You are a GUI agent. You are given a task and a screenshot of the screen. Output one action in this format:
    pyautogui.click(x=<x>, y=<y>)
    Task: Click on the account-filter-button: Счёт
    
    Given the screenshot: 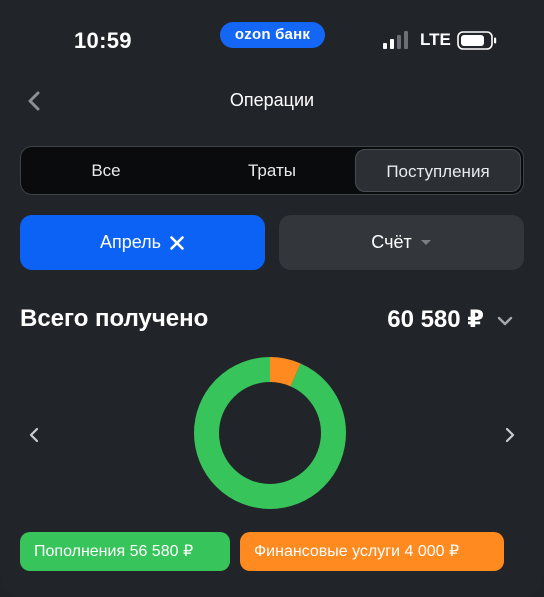 What is the action you would take?
    pyautogui.click(x=401, y=242)
    